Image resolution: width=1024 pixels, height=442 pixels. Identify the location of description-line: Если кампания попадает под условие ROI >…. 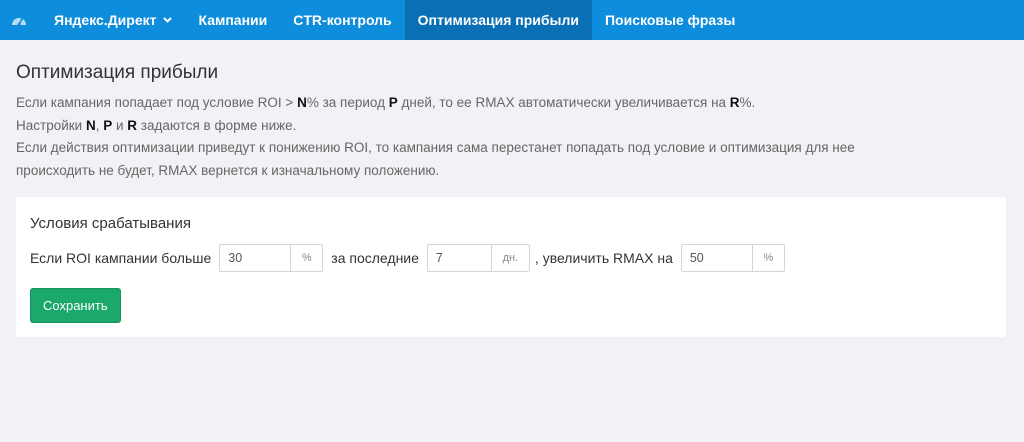
(386, 102).